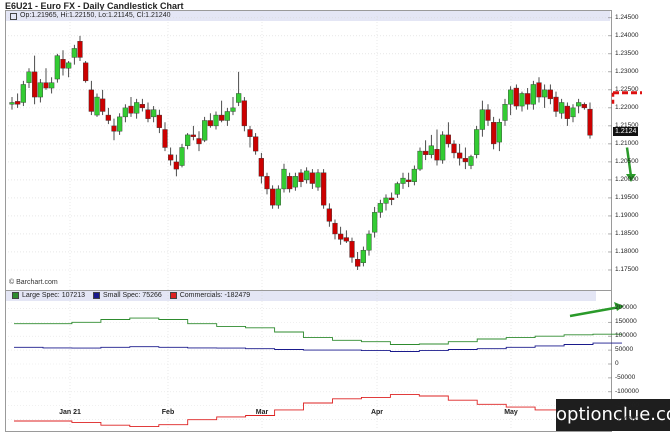 The width and height of the screenshot is (670, 432). Describe the element at coordinates (627, 35) in the screenshot. I see `price-tick-label: 1.24000` at that location.